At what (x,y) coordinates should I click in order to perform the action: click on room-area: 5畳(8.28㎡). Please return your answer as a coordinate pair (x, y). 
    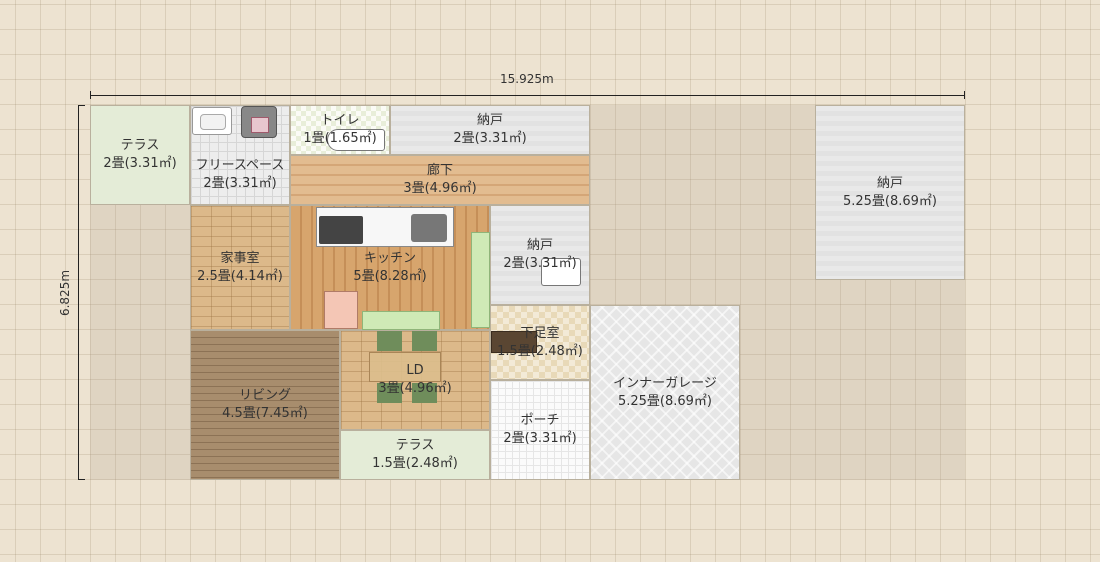
    Looking at the image, I should click on (390, 276).